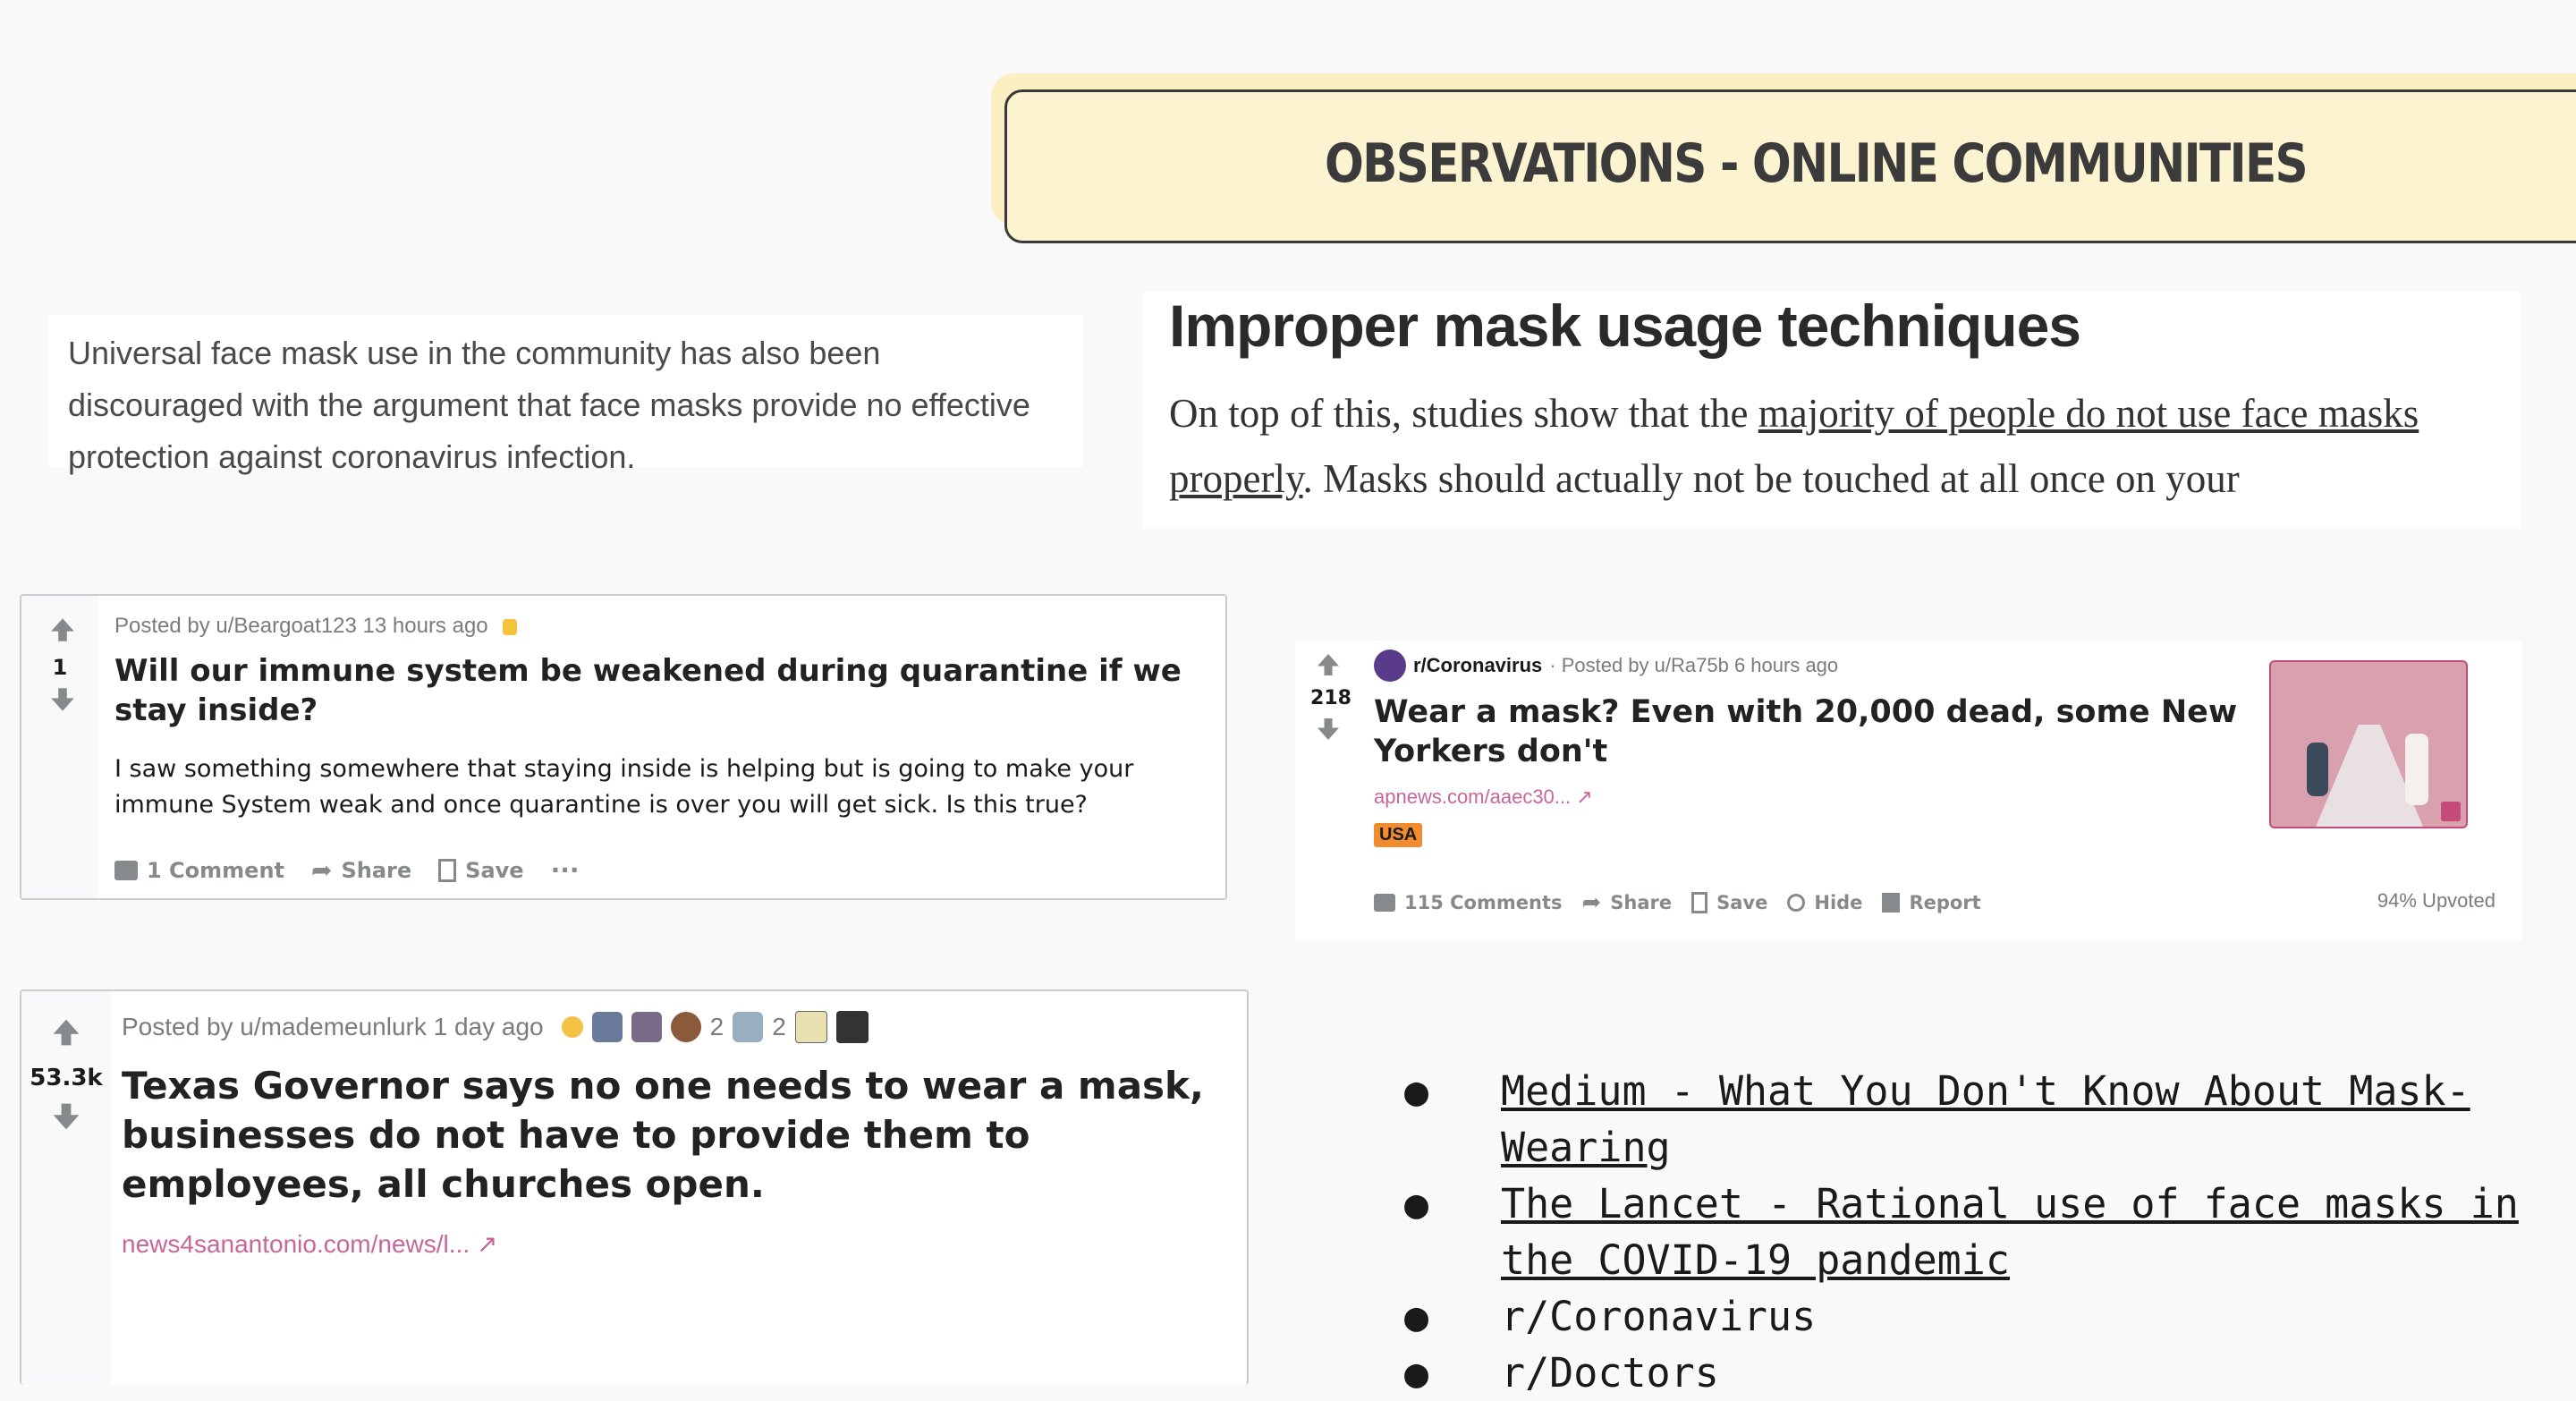 The width and height of the screenshot is (2576, 1401). I want to click on external-link: news4sanantonio.com/news/l... ↗, so click(309, 1244).